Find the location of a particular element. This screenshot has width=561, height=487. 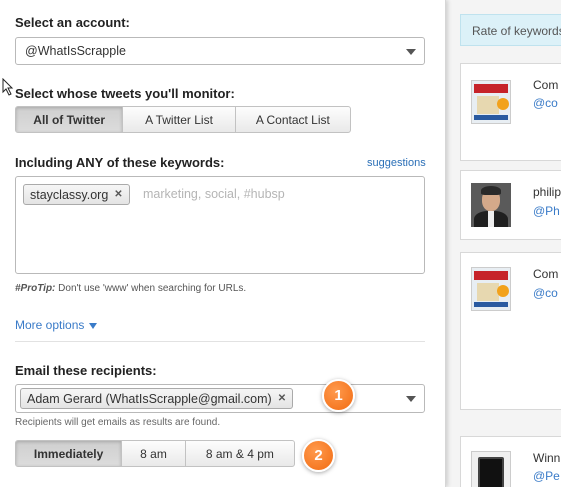

more-options-link: More options is located at coordinates (56, 325).